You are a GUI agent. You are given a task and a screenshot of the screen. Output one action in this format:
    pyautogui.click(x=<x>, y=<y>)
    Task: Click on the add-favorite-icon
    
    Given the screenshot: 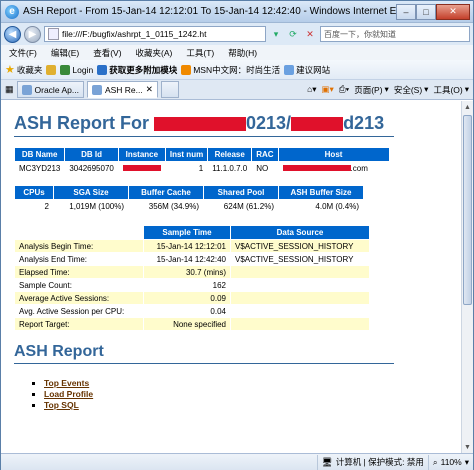 What is the action you would take?
    pyautogui.click(x=51, y=69)
    